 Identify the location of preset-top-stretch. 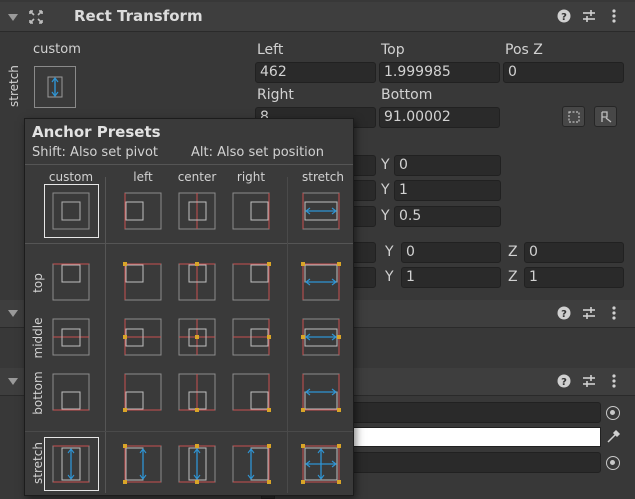
(321, 282).